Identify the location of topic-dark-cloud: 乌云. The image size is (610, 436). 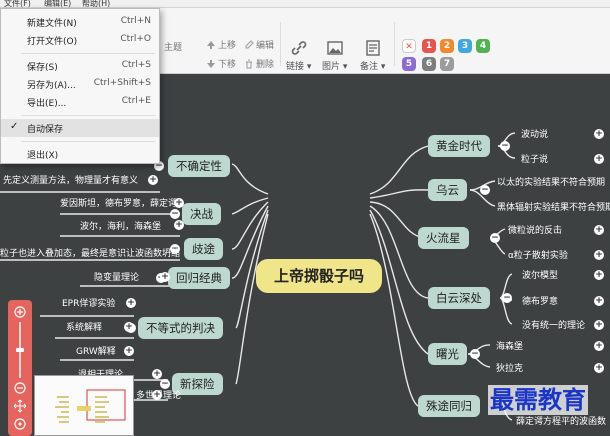
(447, 190).